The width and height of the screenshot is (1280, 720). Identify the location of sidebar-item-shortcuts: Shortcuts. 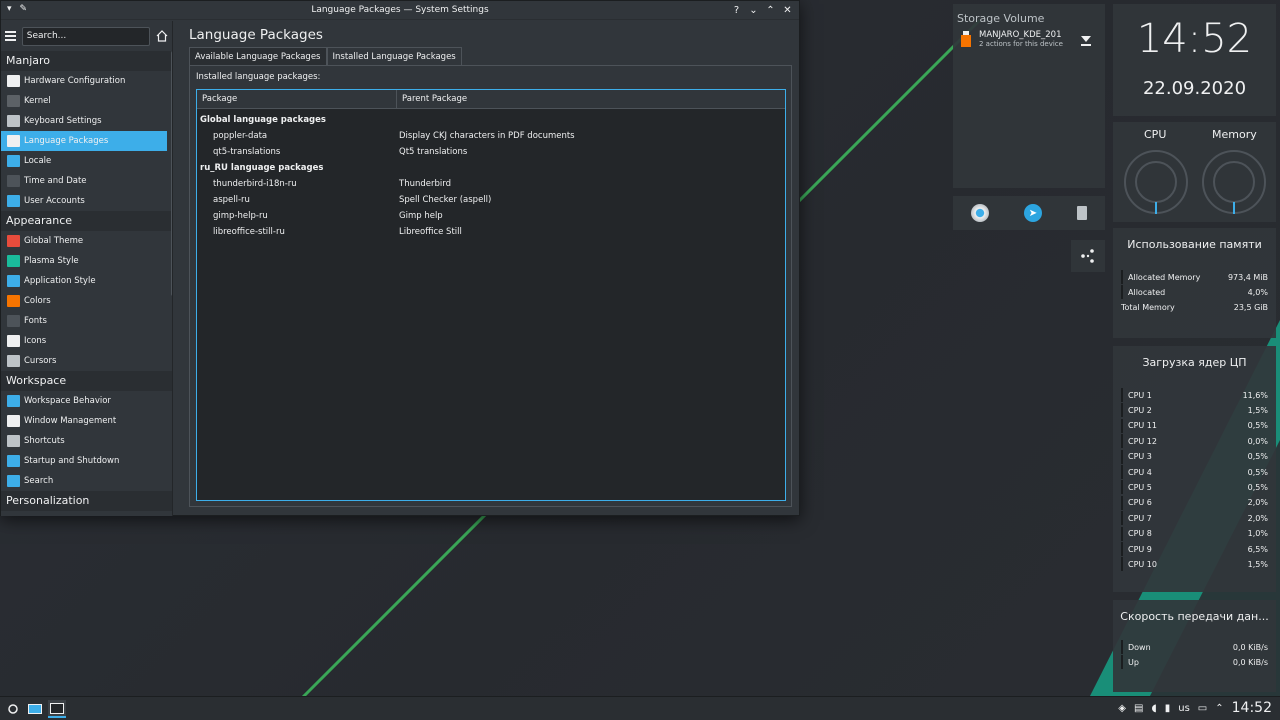
(84, 441).